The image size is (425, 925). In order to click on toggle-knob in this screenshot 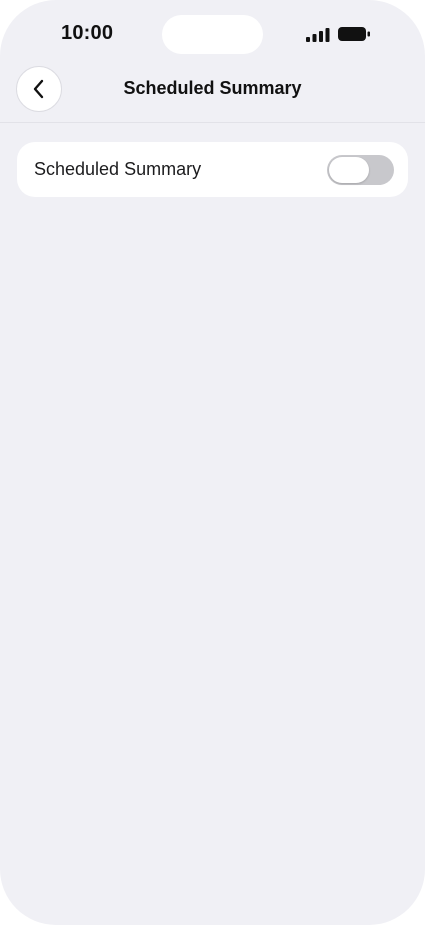, I will do `click(349, 170)`.